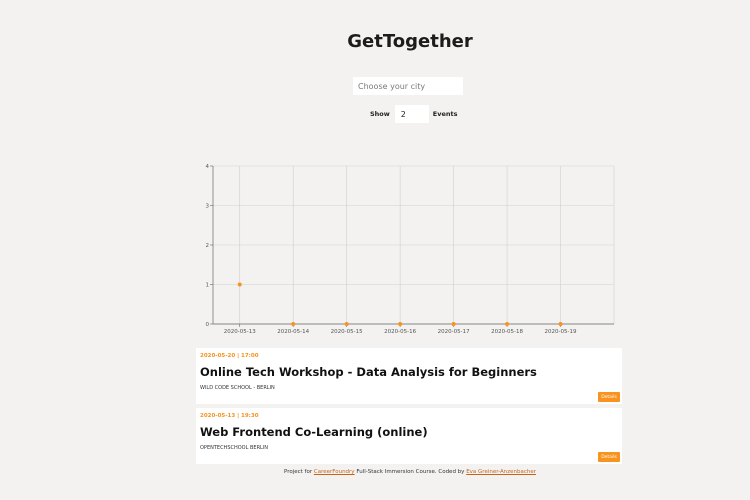 This screenshot has width=750, height=500. Describe the element at coordinates (208, 246) in the screenshot. I see `y-tick-label: 2` at that location.